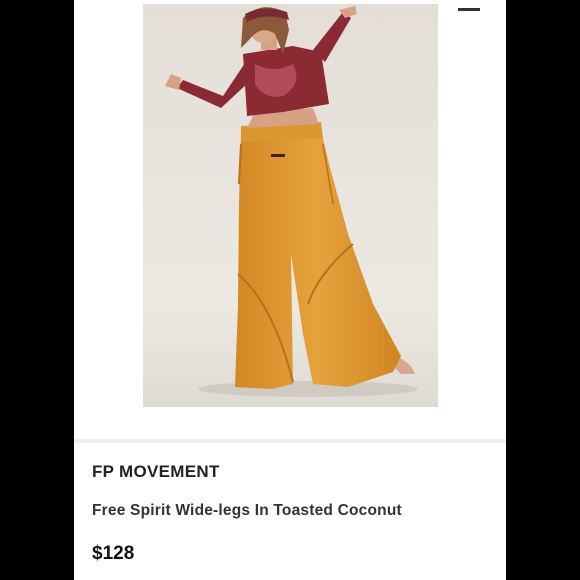  What do you see at coordinates (469, 5) in the screenshot?
I see `dash-icon` at bounding box center [469, 5].